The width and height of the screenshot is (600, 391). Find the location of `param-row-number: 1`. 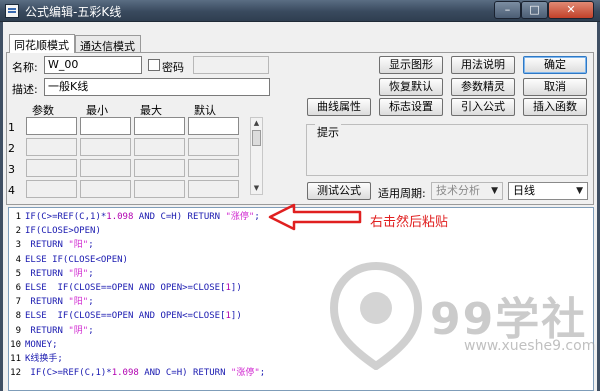

param-row-number: 1 is located at coordinates (11, 127).